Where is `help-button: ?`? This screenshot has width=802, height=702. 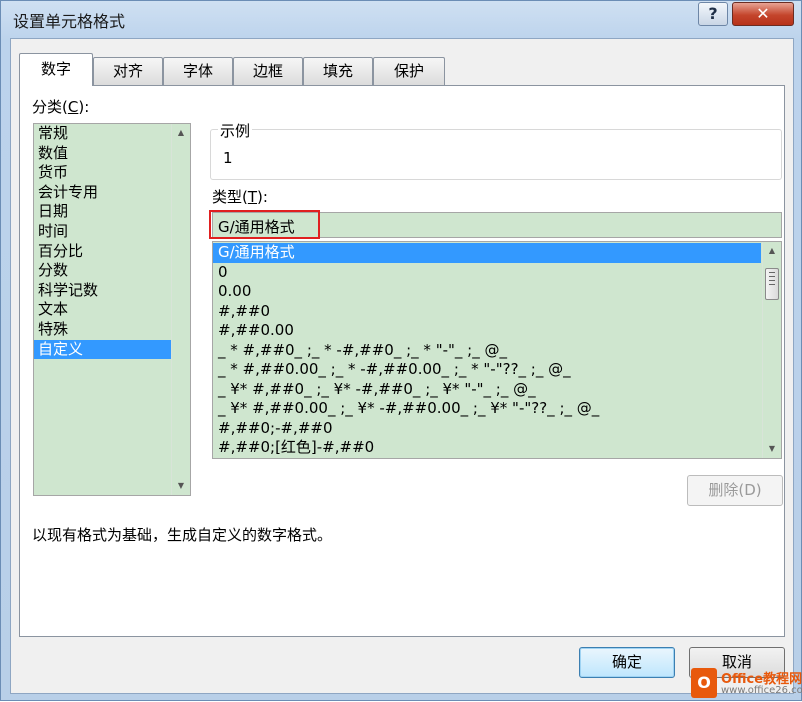 help-button: ? is located at coordinates (713, 14).